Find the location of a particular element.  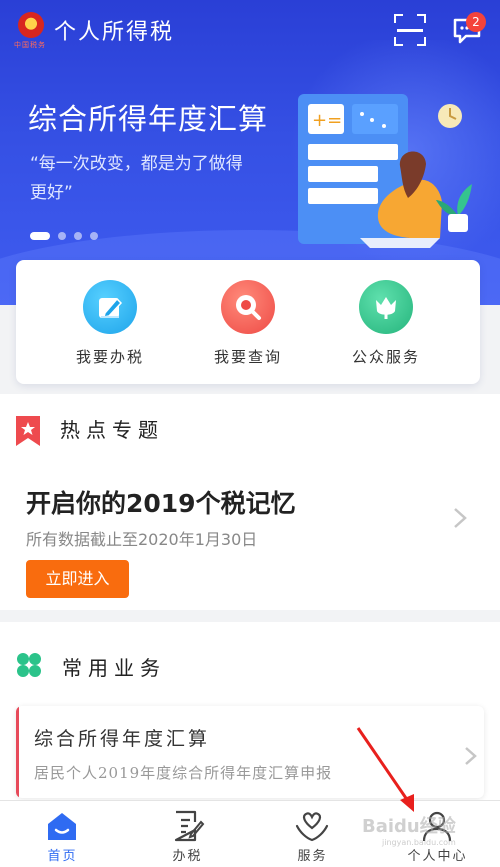

service-card-description: 居民个人2019年度综合所得年度汇算申报 is located at coordinates (183, 773).